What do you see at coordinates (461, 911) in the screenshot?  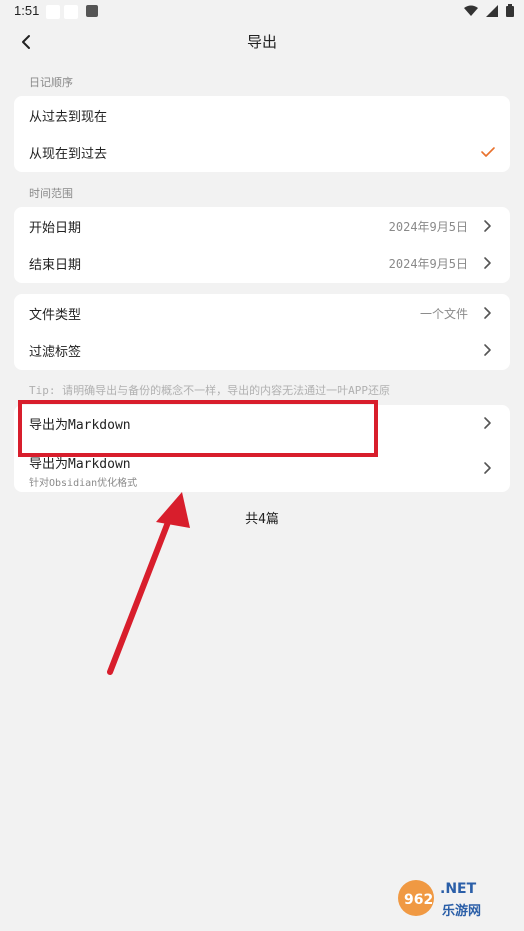 I see `svg-text: 乐游网` at bounding box center [461, 911].